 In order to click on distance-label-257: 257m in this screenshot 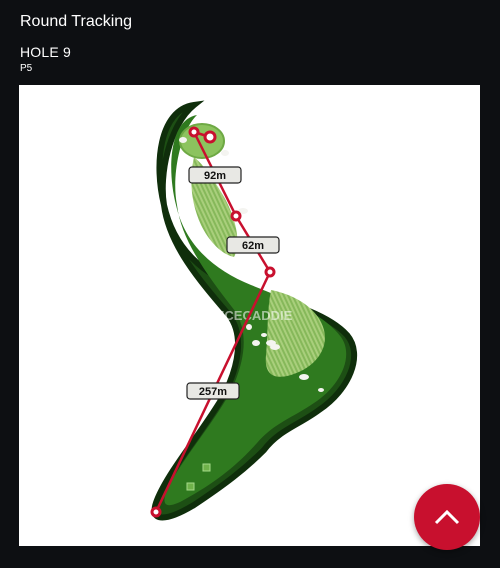, I will do `click(213, 391)`.